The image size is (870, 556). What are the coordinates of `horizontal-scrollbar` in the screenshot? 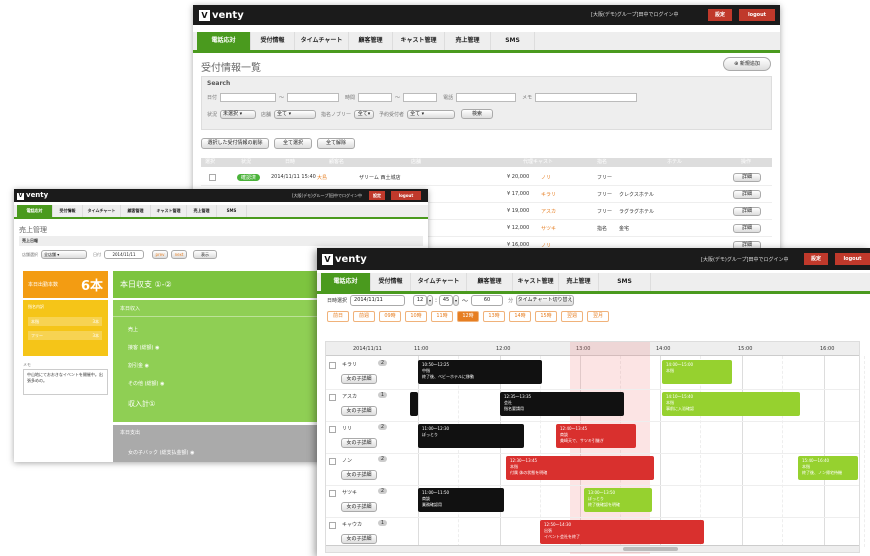 It's located at (592, 548).